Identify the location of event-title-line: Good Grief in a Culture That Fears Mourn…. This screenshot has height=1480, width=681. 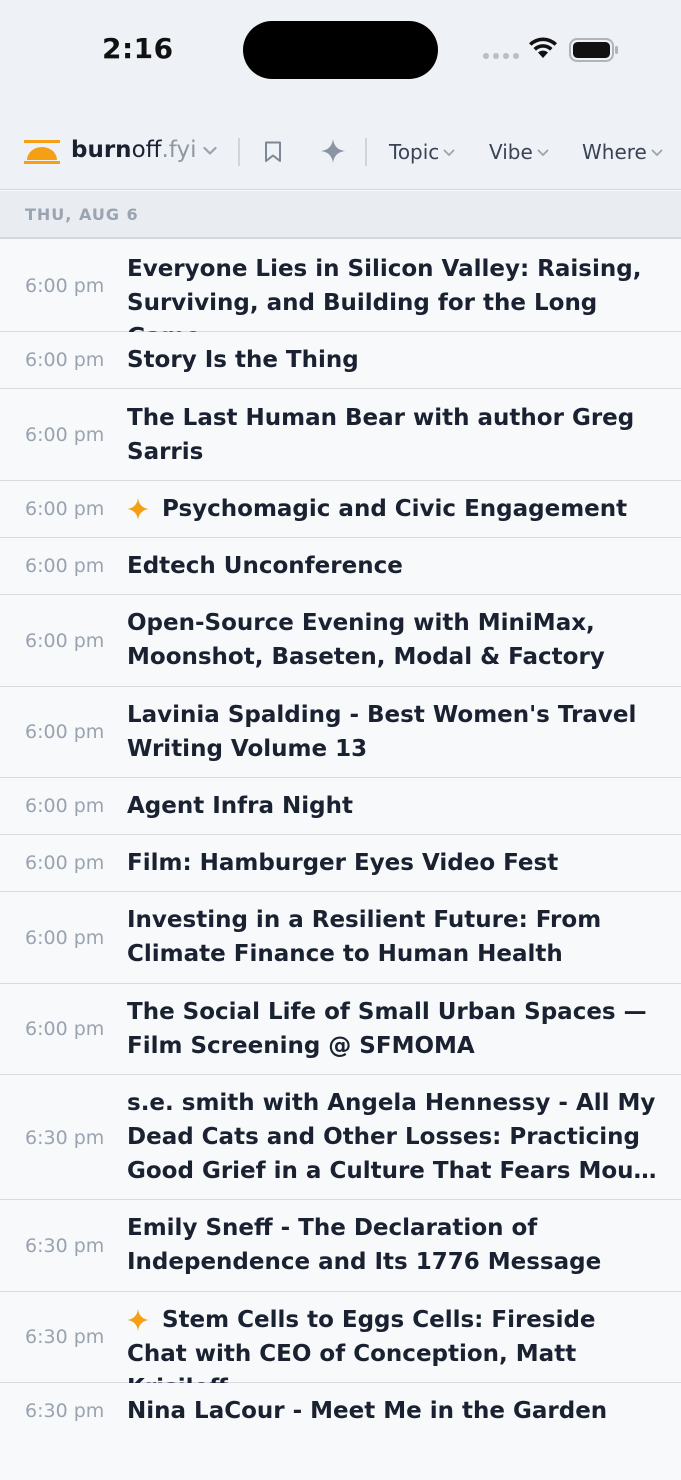
(394, 1171).